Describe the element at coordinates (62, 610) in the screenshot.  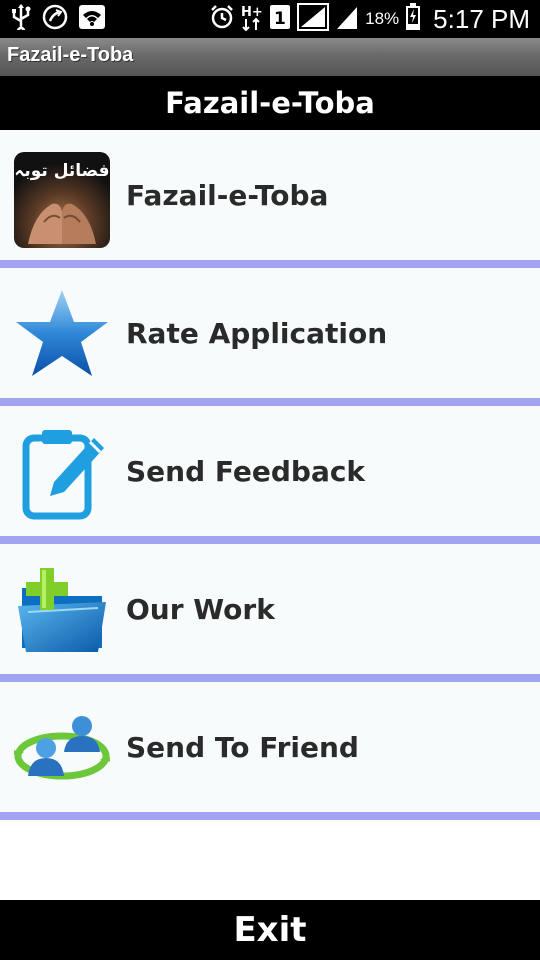
I see `folder-add-icon` at that location.